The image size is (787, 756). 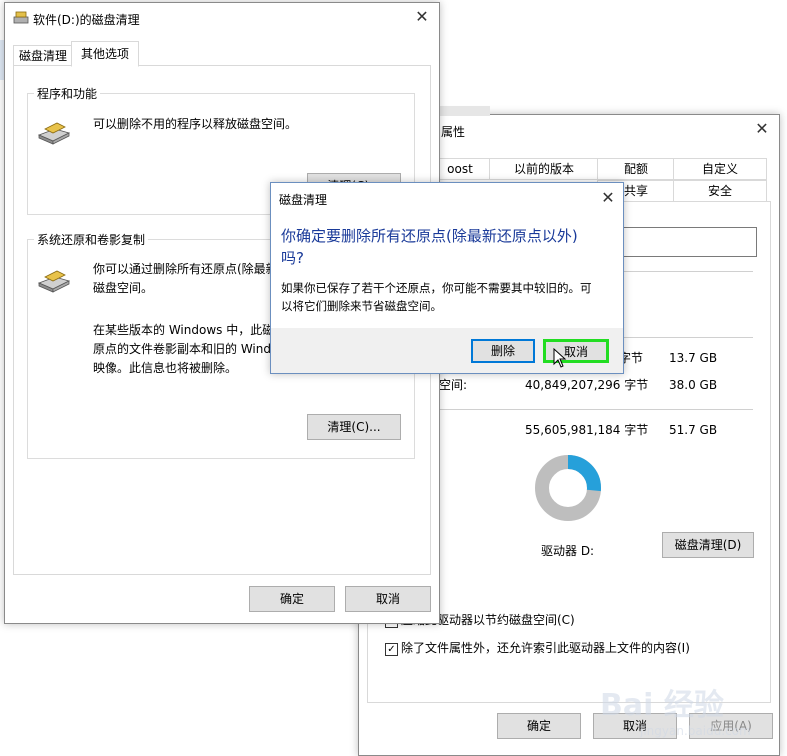 I want to click on total-bytes: 55,605,981,184 字节, so click(x=587, y=430).